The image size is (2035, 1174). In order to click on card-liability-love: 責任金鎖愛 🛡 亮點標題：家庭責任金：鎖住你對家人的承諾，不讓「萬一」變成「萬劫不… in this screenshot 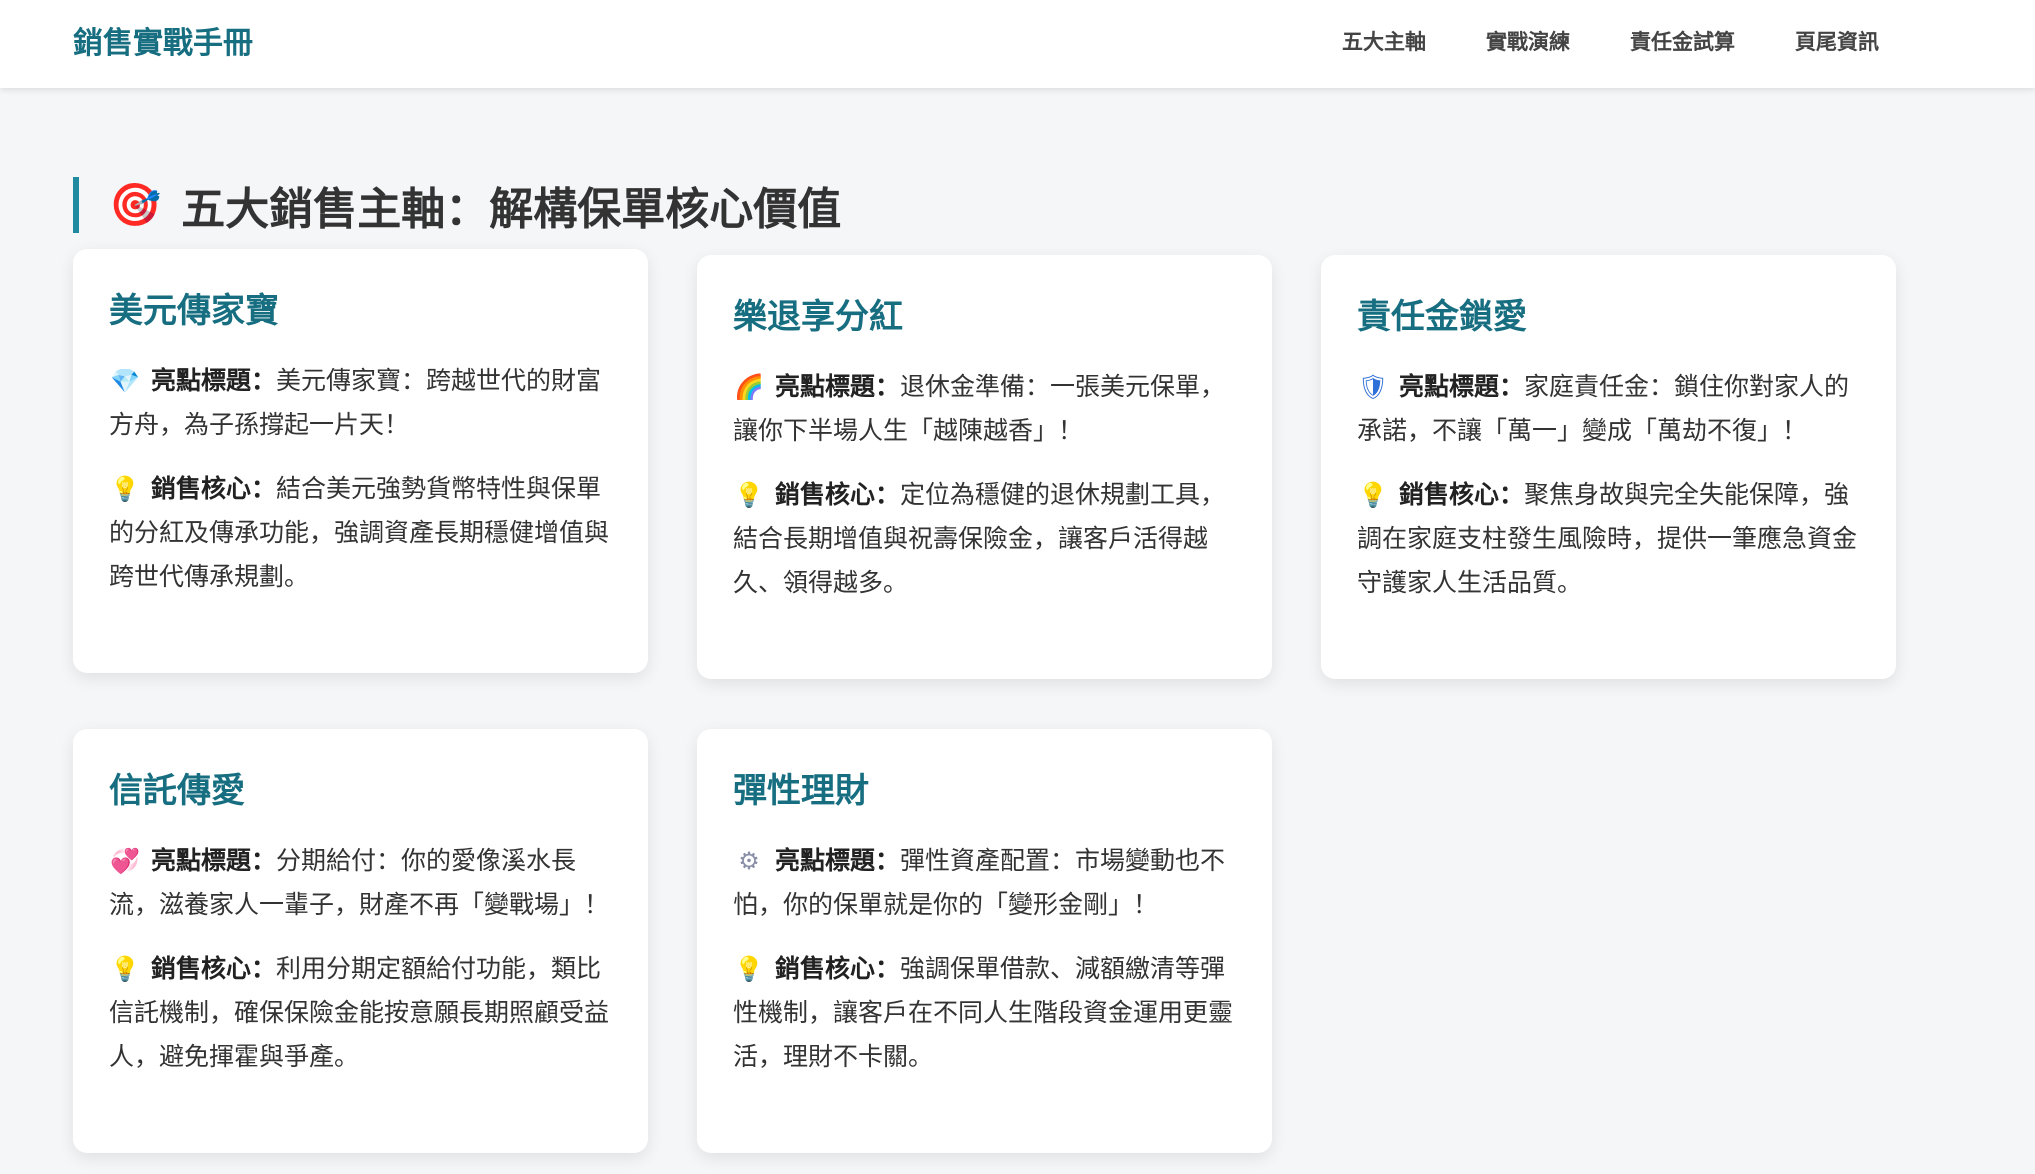, I will do `click(1608, 467)`.